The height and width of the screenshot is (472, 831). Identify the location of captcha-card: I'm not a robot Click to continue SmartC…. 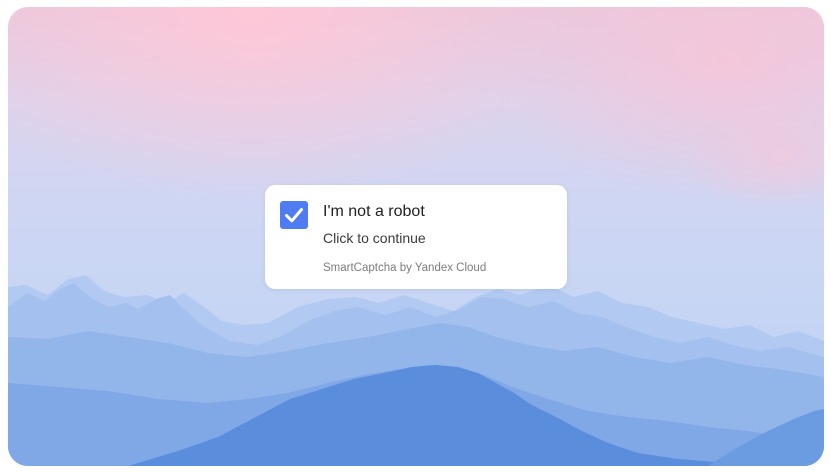
(416, 237).